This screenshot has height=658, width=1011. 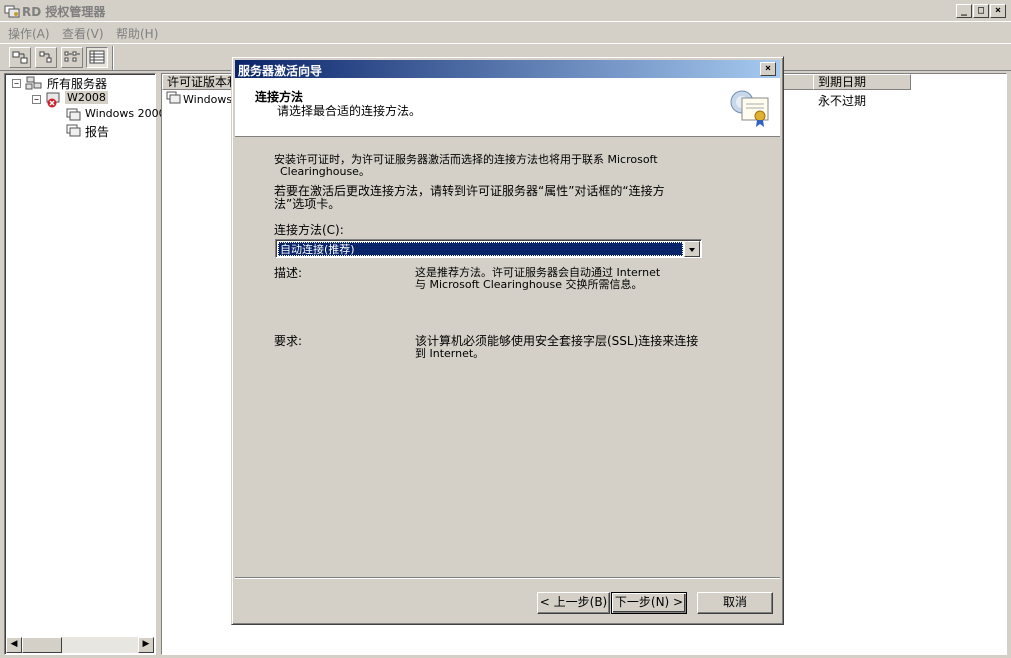 I want to click on tree-item-report: 报告, so click(x=97, y=131).